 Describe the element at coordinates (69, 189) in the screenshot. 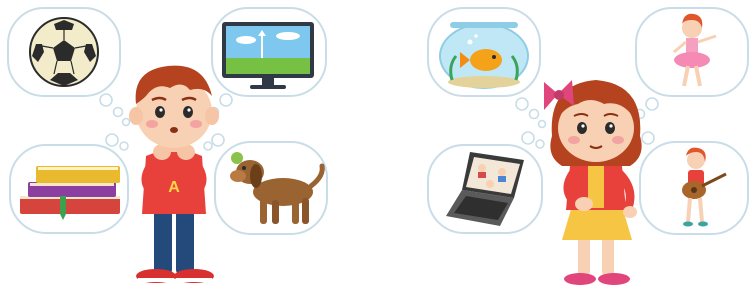

I see `thought-bubble-books` at that location.